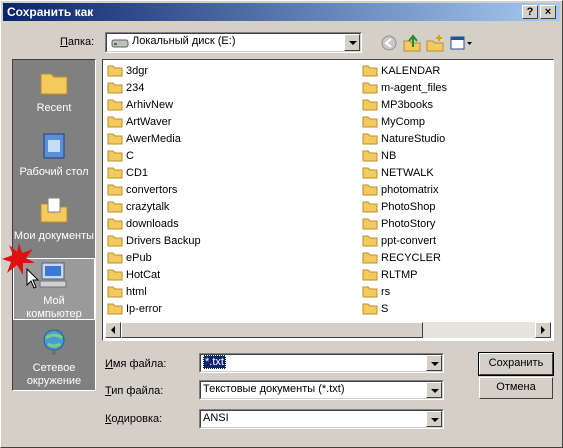 This screenshot has width=563, height=448. What do you see at coordinates (134, 391) in the screenshot?
I see `filetype-label: Тип файла:` at bounding box center [134, 391].